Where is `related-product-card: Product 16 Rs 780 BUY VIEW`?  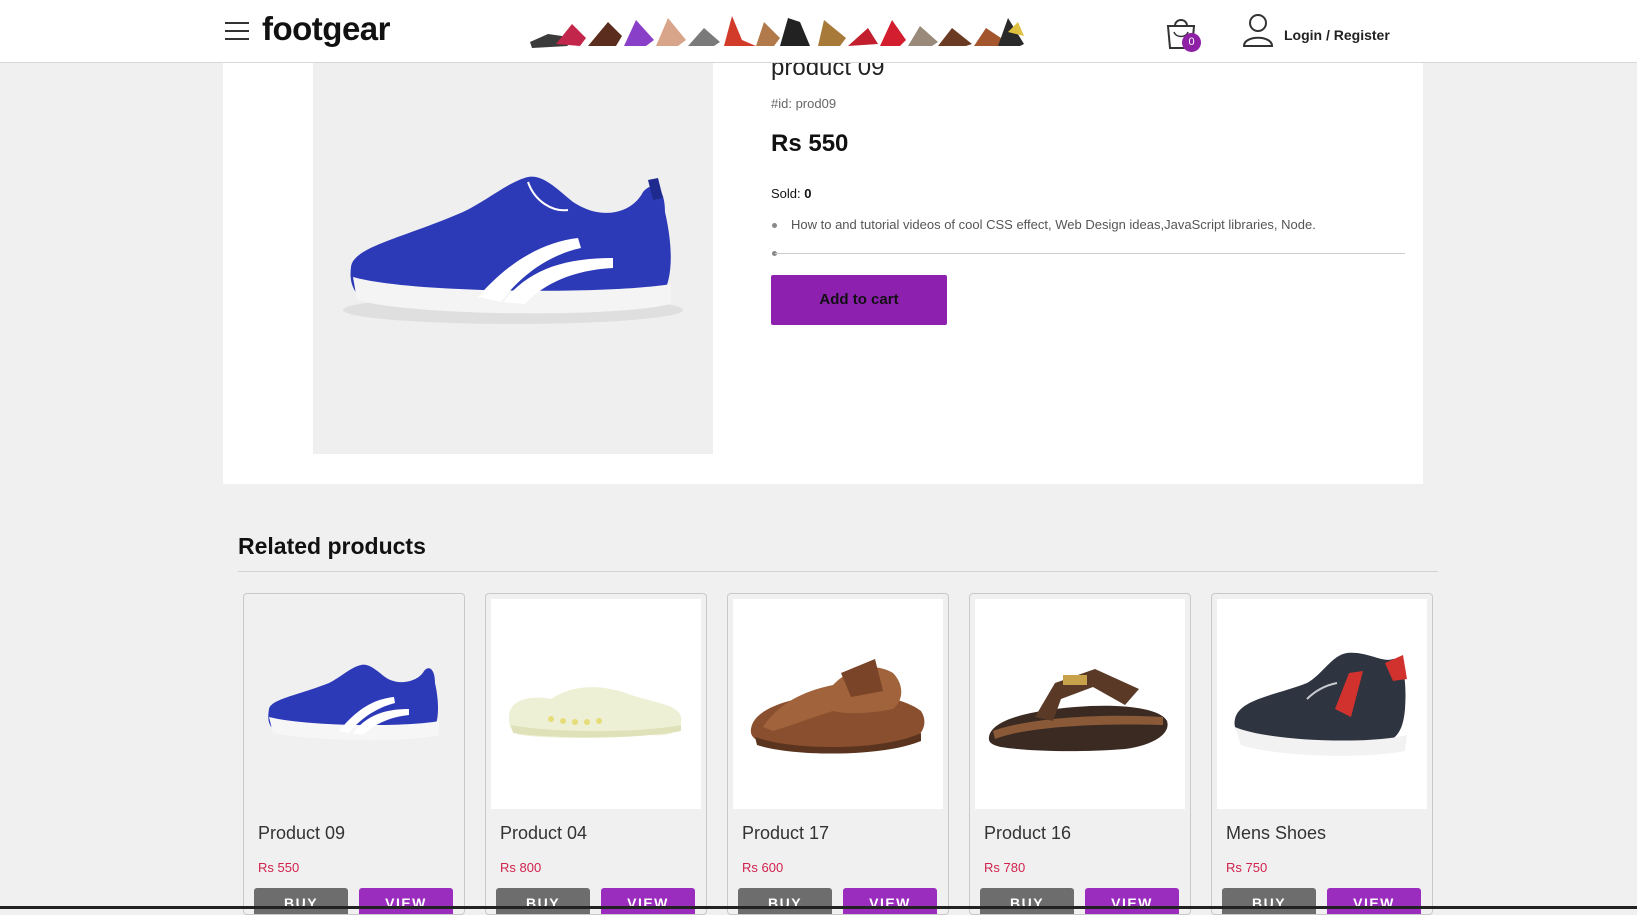 related-product-card: Product 16 Rs 780 BUY VIEW is located at coordinates (1080, 754).